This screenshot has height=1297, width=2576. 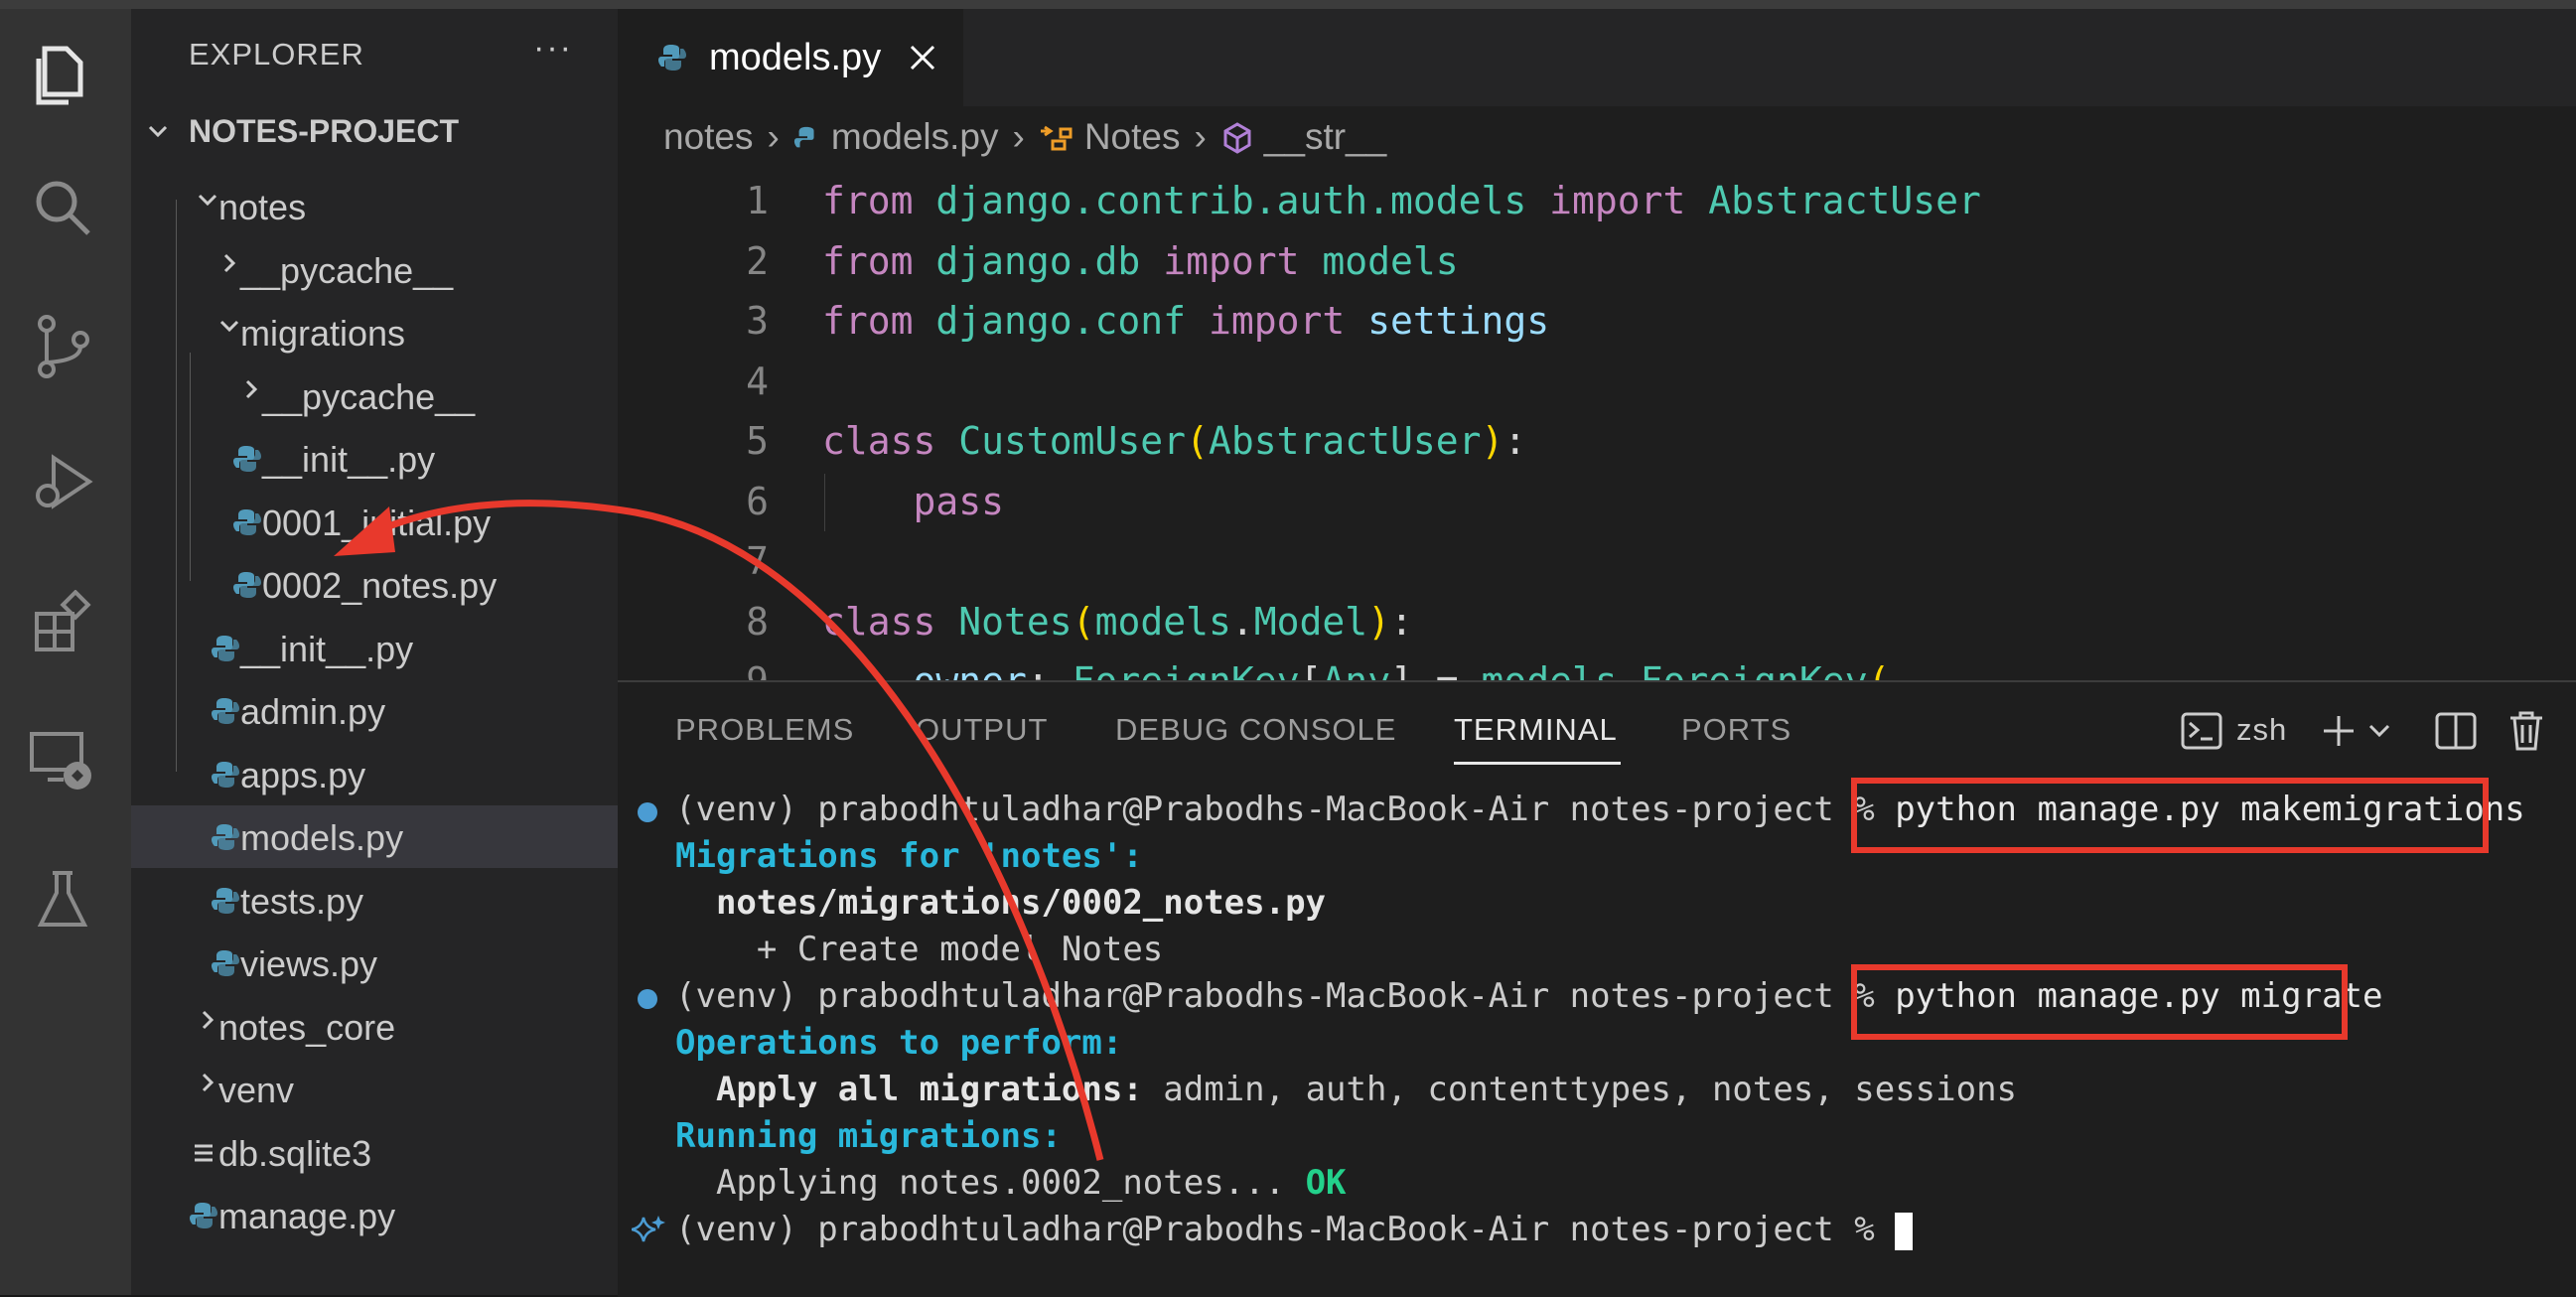 What do you see at coordinates (208, 1020) in the screenshot?
I see `chevron-right-icon` at bounding box center [208, 1020].